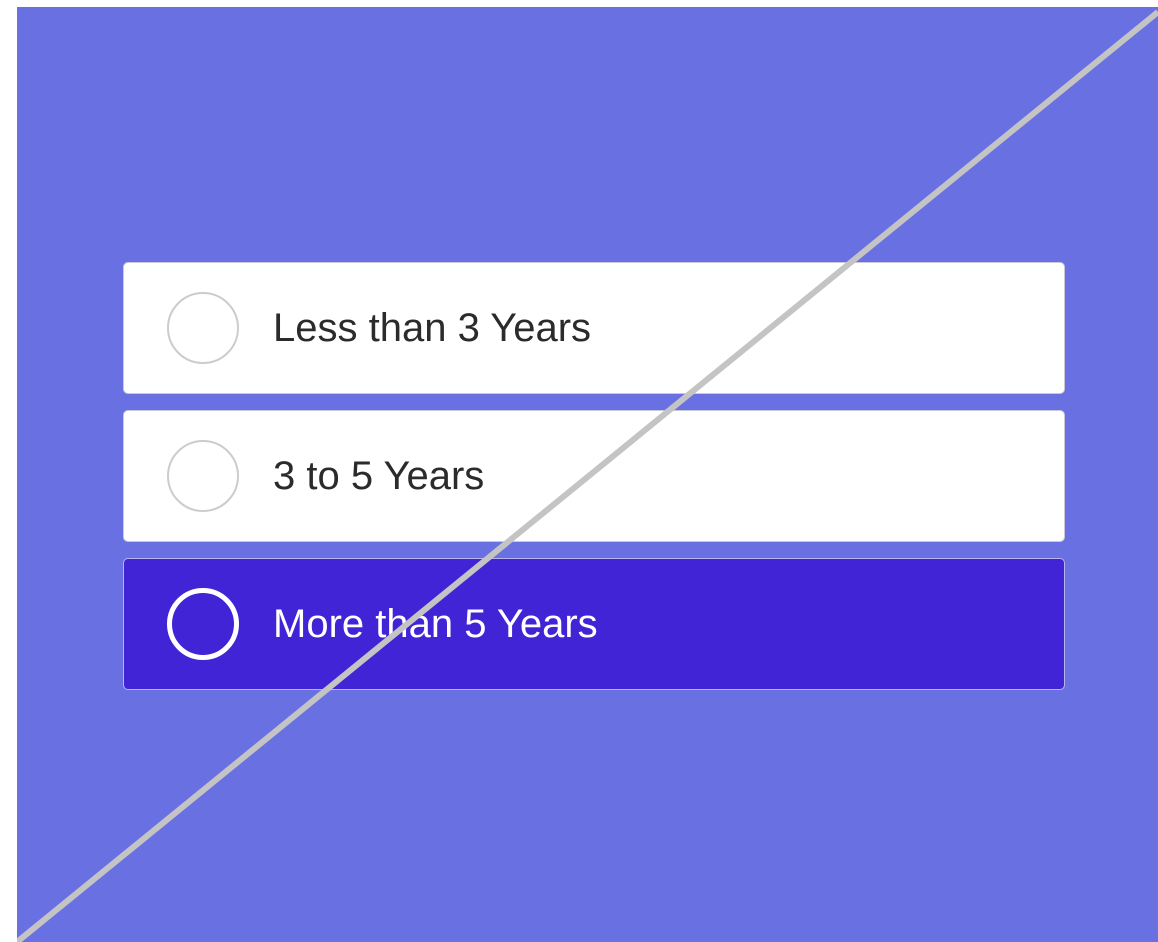 The height and width of the screenshot is (942, 1158). What do you see at coordinates (594, 476) in the screenshot?
I see `option-3-to-5-years: 3 to 5 Years` at bounding box center [594, 476].